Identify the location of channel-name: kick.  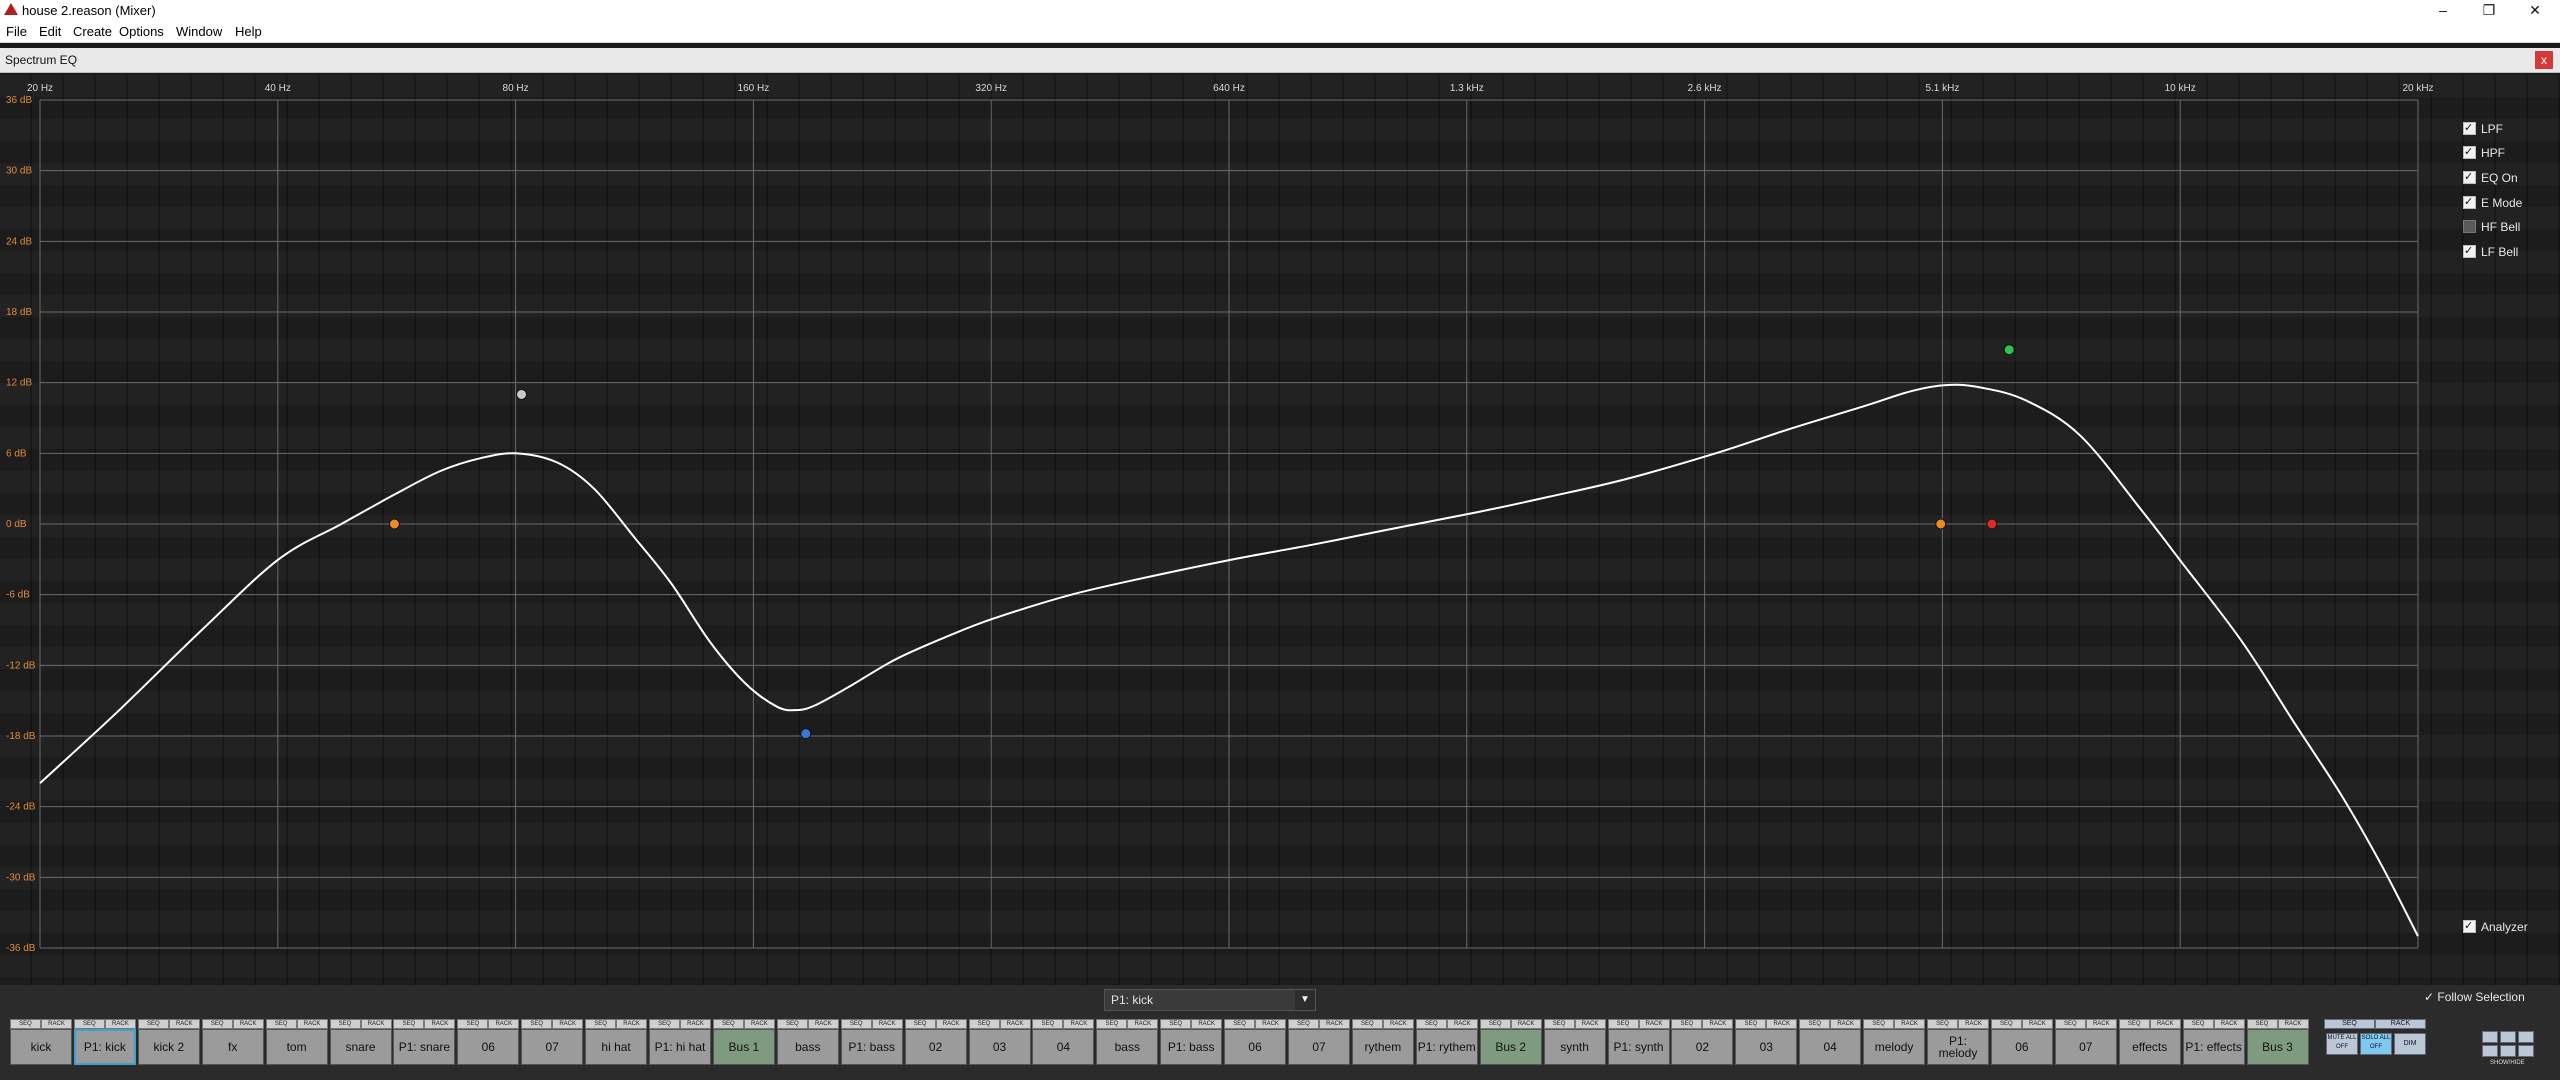
(41, 1047).